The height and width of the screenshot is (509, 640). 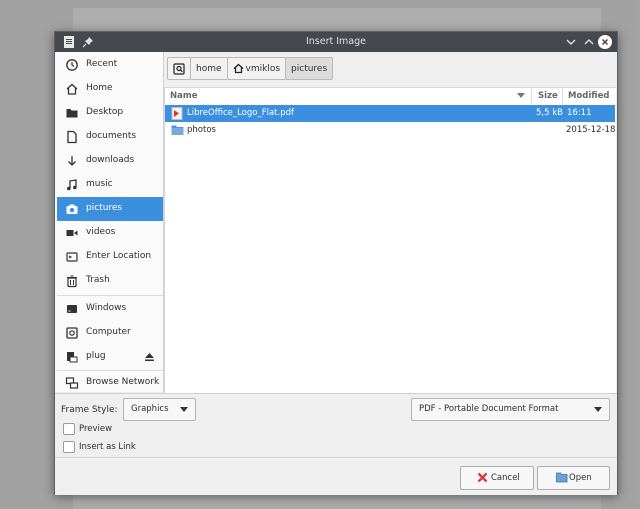 I want to click on sidebar-item-recent: Recent, so click(x=110, y=65).